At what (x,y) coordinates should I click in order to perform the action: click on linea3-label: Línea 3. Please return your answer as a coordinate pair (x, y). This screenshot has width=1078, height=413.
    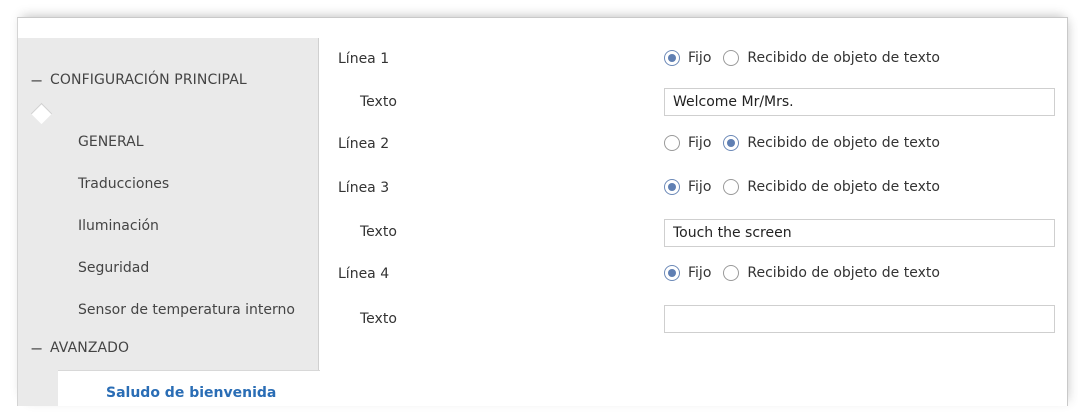
    Looking at the image, I should click on (364, 188).